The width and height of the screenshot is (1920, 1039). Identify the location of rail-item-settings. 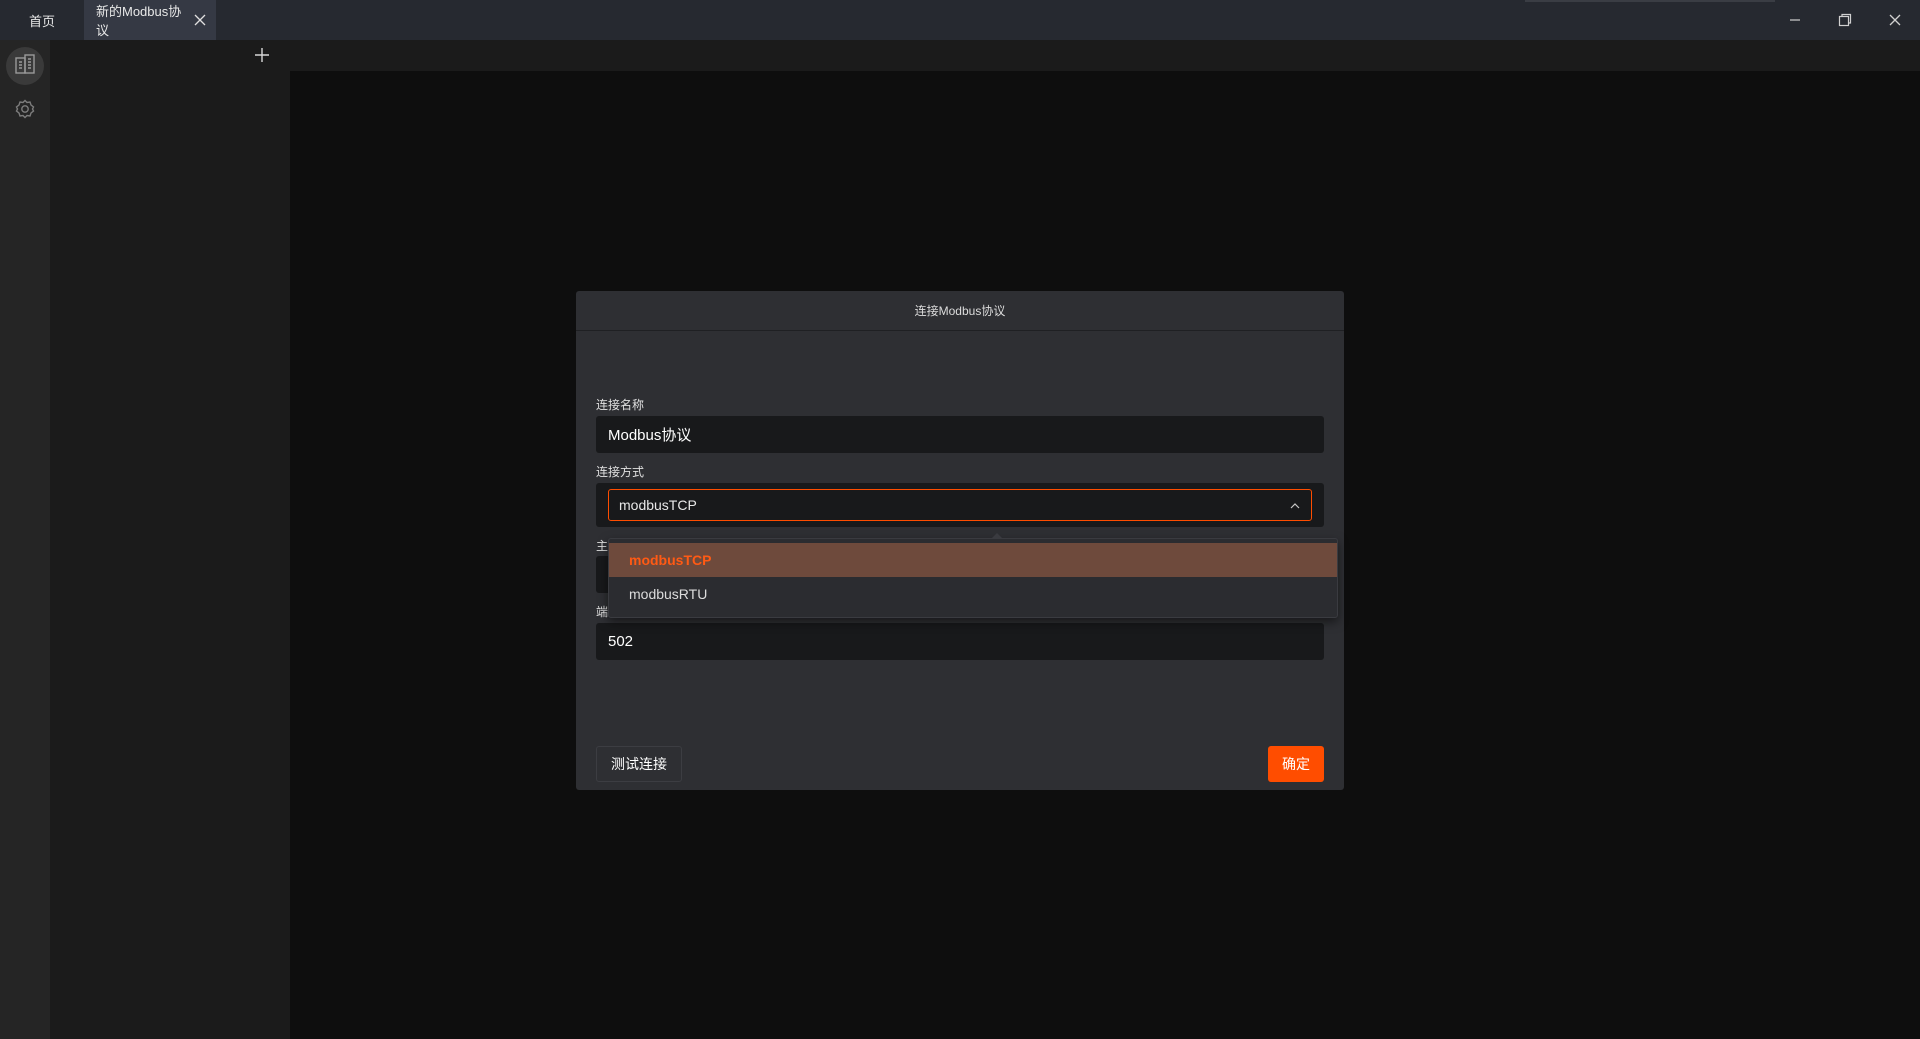
(25, 111).